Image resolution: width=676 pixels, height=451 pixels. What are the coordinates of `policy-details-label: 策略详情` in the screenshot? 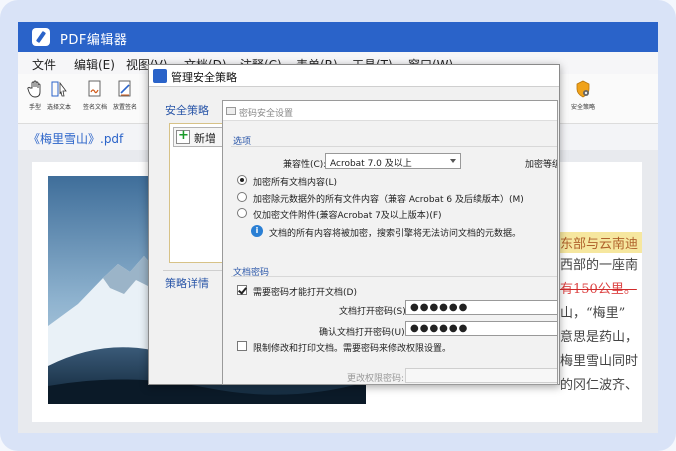 It's located at (187, 283).